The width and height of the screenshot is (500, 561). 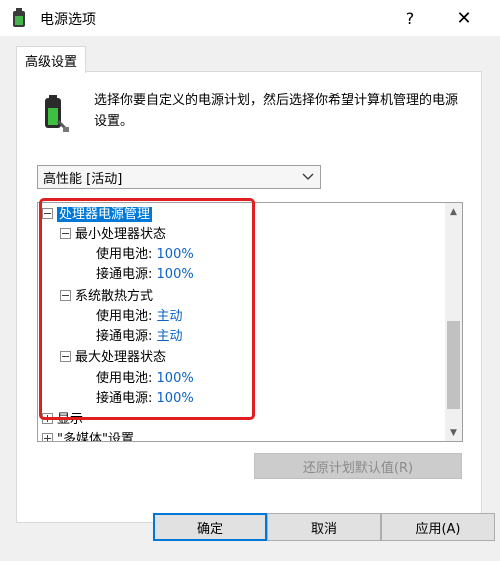 I want to click on tree-item-max-processor-state: 最大处理器状态, so click(x=113, y=358).